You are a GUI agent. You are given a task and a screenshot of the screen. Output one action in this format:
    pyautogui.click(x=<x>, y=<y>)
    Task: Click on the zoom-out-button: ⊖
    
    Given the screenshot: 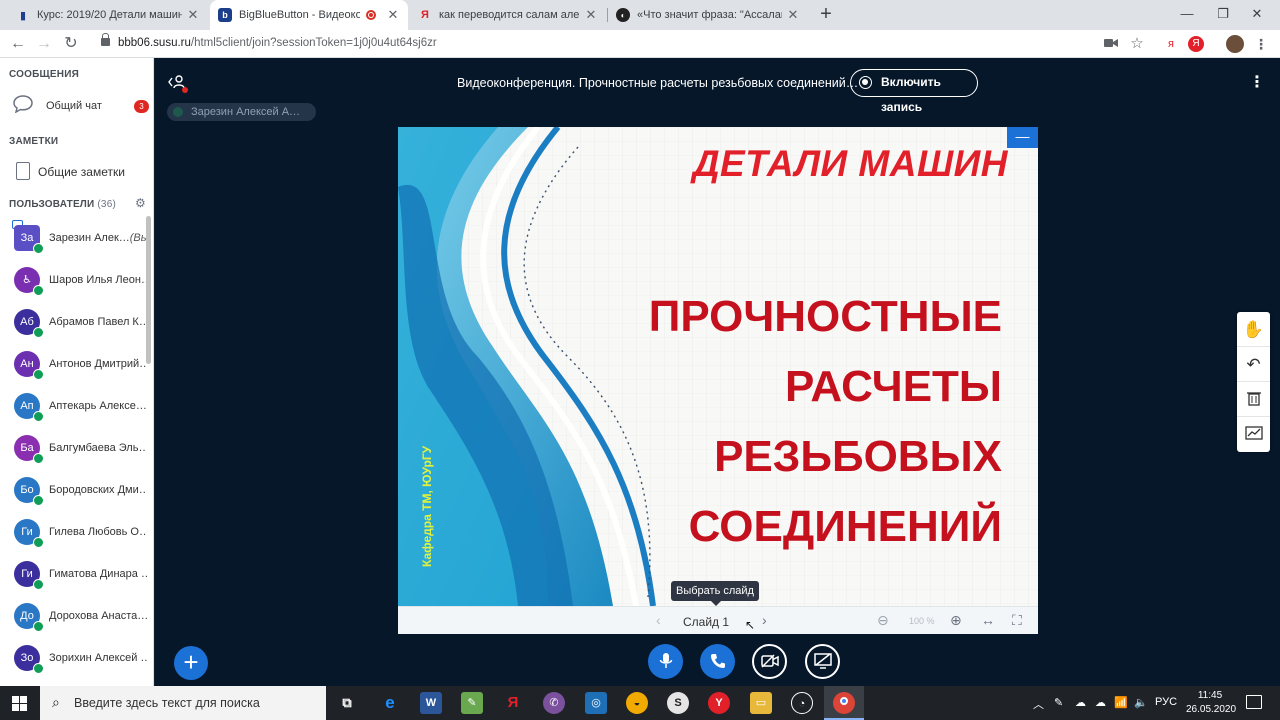 What is the action you would take?
    pyautogui.click(x=883, y=620)
    